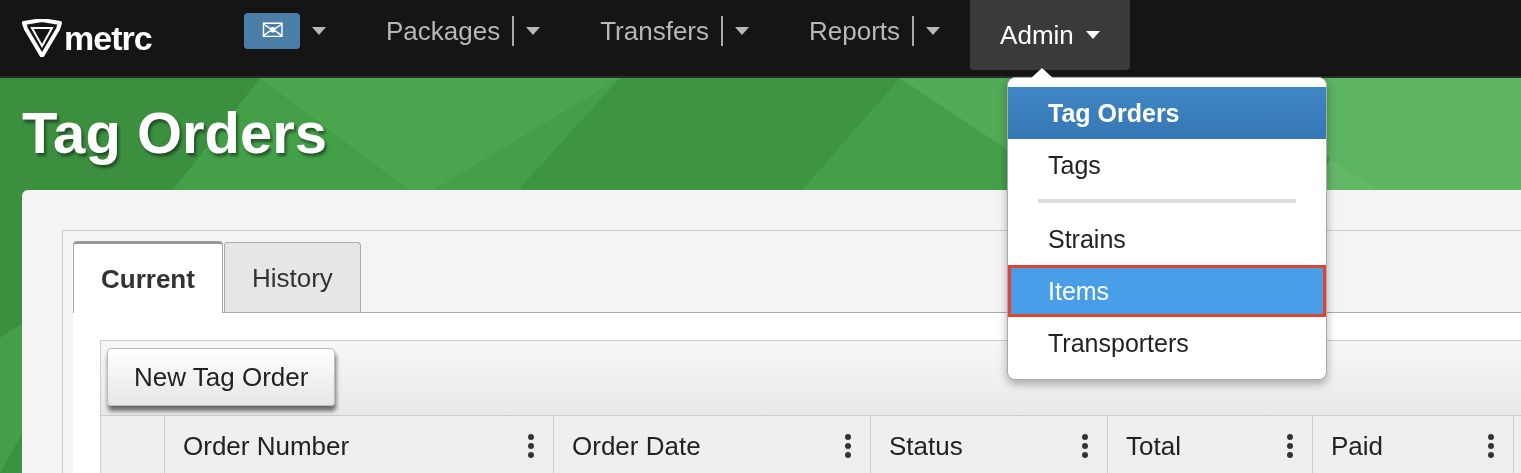 The width and height of the screenshot is (1521, 473). Describe the element at coordinates (175, 133) in the screenshot. I see `page-title: Tag Orders` at that location.